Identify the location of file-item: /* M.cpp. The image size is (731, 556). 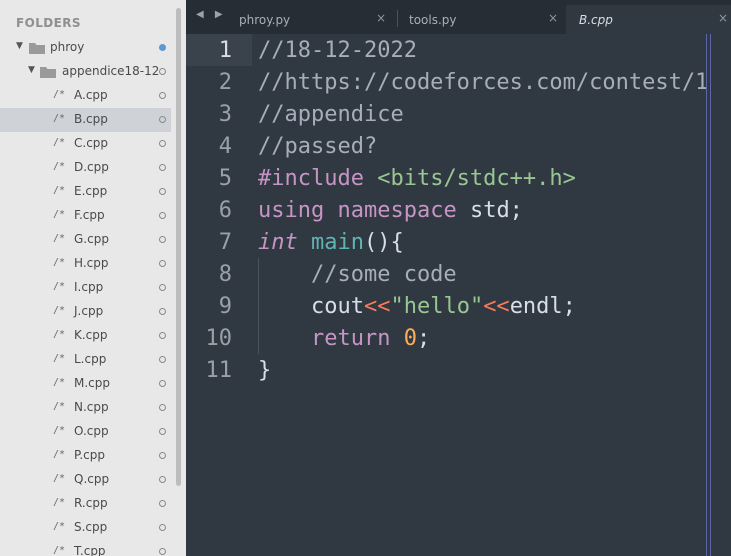
(85, 384).